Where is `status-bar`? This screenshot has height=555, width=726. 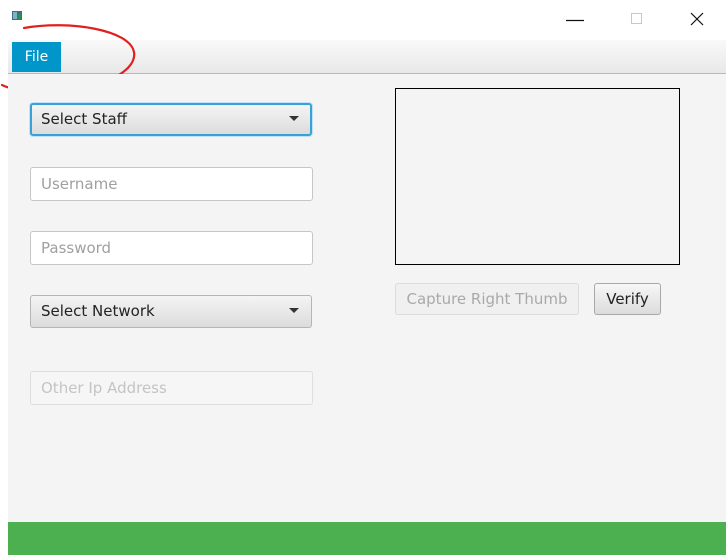
status-bar is located at coordinates (367, 538).